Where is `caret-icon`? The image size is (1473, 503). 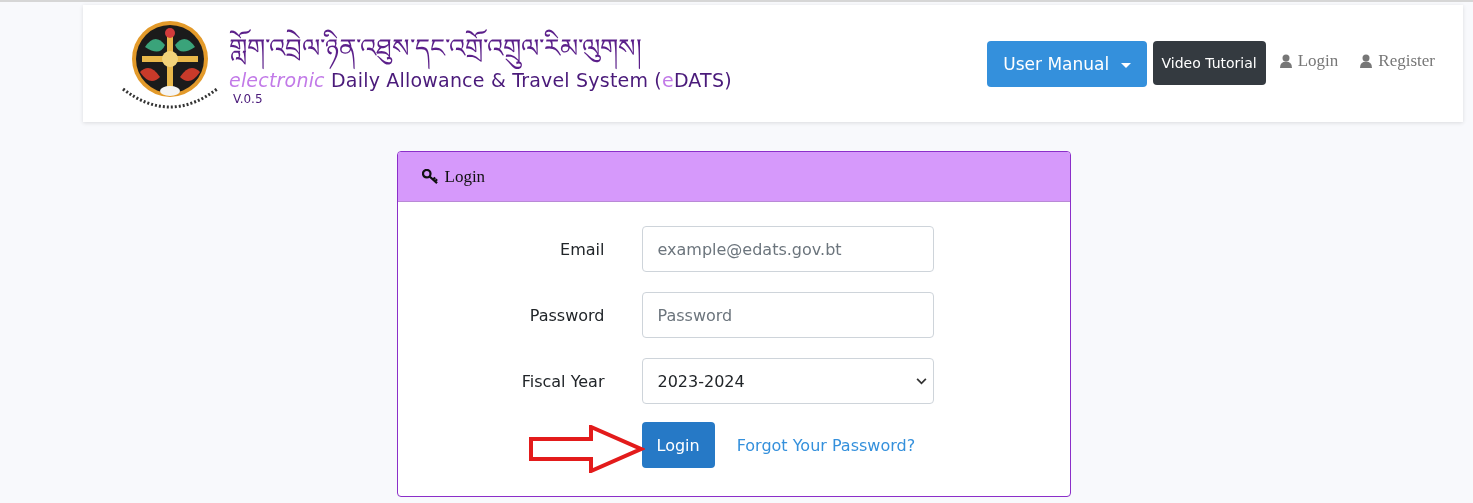
caret-icon is located at coordinates (1125, 65).